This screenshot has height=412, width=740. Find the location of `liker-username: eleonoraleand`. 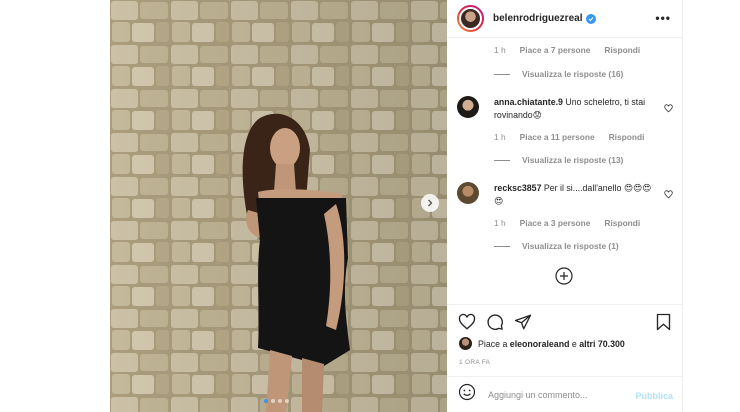

liker-username: eleonoraleand is located at coordinates (540, 344).